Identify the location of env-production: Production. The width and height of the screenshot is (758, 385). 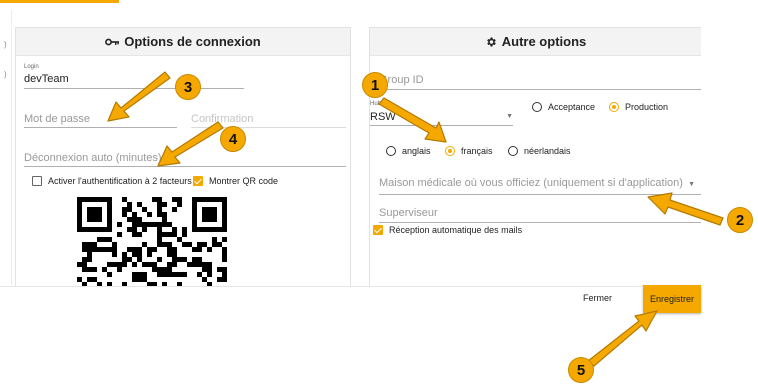
(638, 107).